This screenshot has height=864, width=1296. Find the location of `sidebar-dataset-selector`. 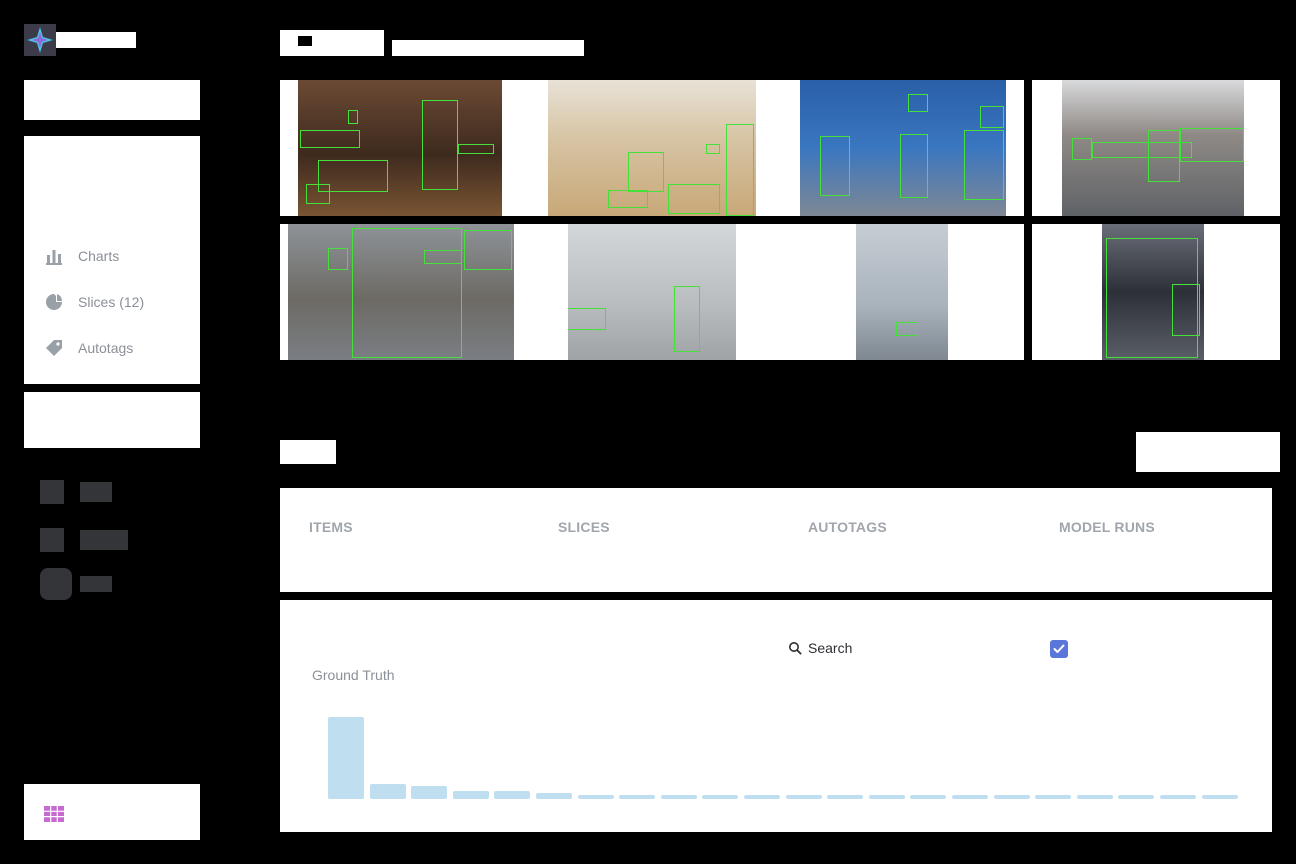

sidebar-dataset-selector is located at coordinates (112, 100).